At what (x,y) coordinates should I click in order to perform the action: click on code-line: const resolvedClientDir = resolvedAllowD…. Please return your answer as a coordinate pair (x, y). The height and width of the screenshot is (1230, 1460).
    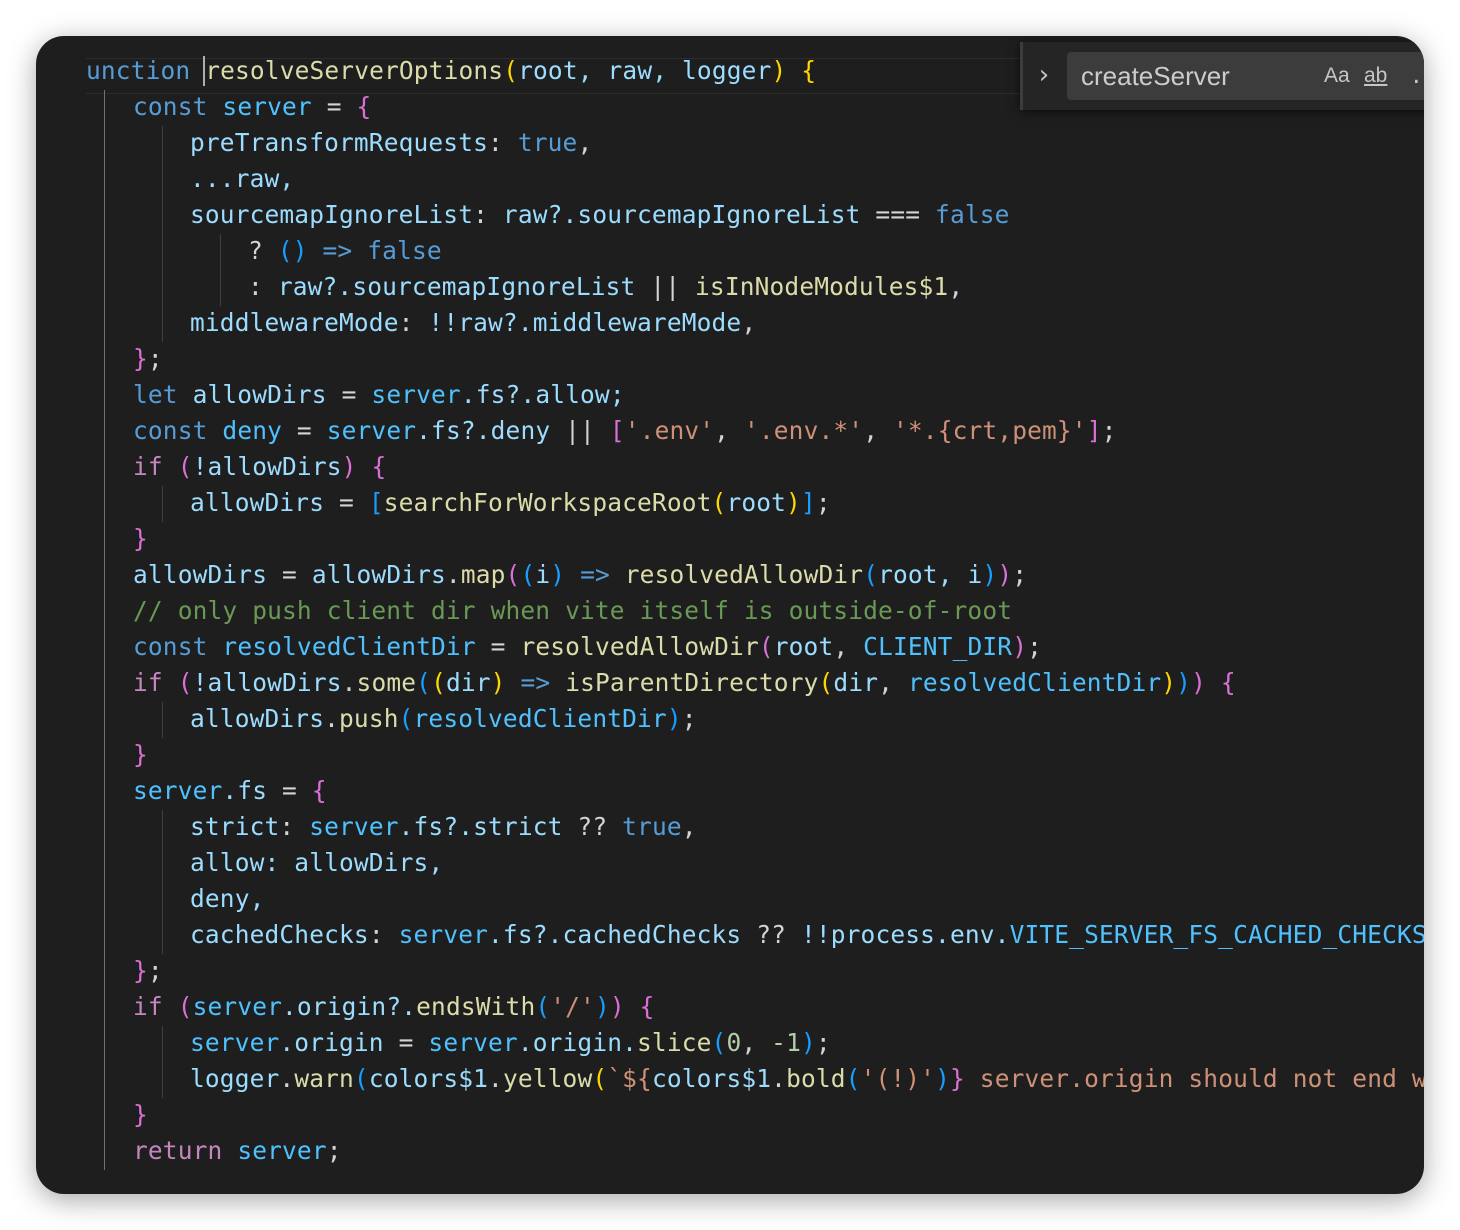
    Looking at the image, I should click on (587, 646).